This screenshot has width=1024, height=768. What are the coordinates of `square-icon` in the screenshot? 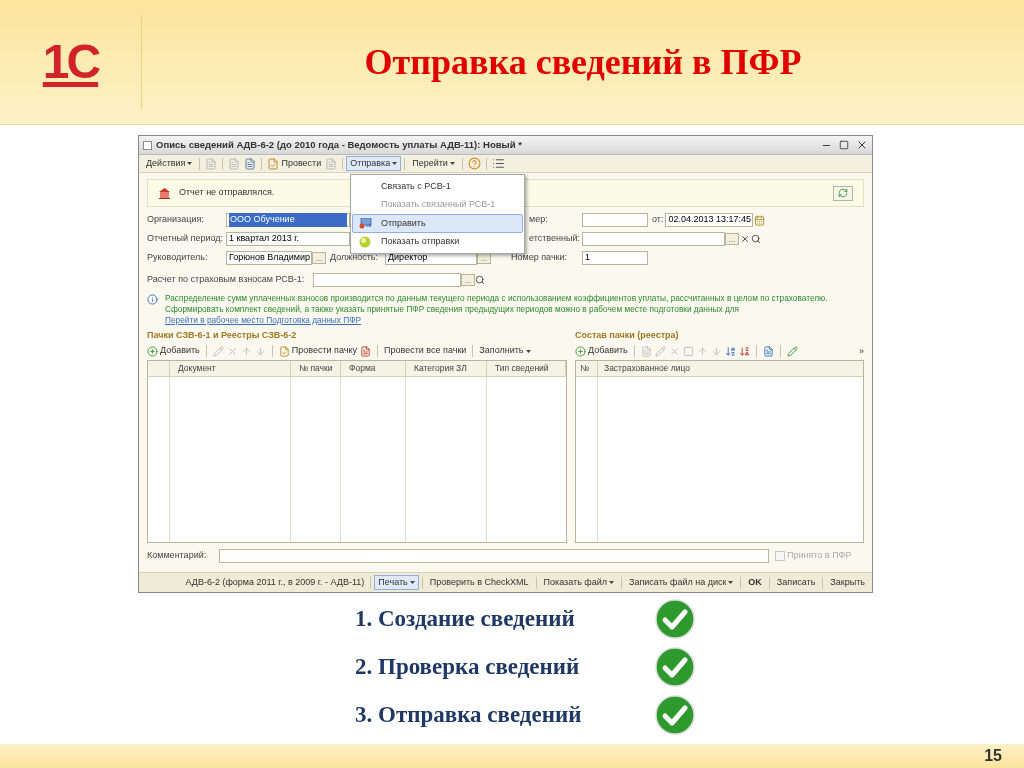 It's located at (688, 351).